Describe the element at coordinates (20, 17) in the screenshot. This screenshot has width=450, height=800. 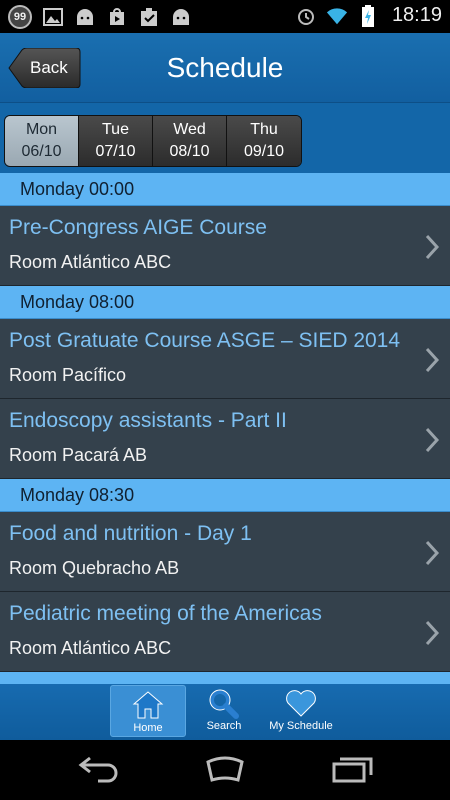
I see `notification-badge: 99` at that location.